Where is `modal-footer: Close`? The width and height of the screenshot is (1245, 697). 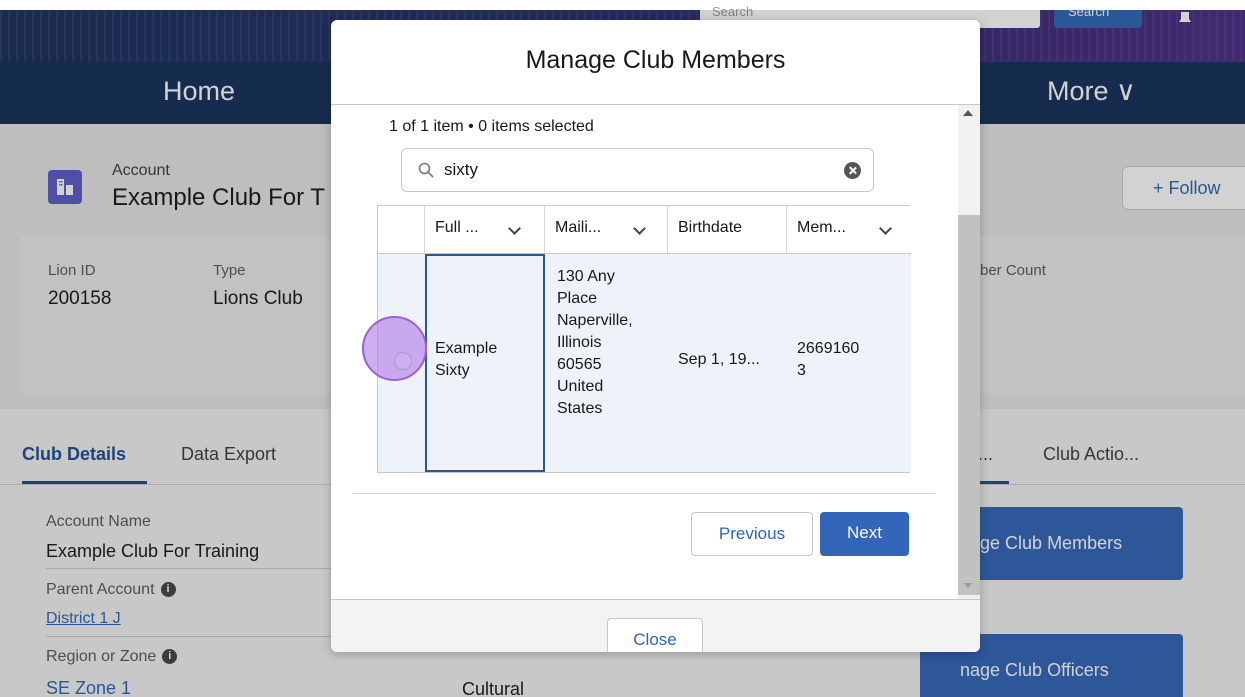
modal-footer: Close is located at coordinates (655, 626).